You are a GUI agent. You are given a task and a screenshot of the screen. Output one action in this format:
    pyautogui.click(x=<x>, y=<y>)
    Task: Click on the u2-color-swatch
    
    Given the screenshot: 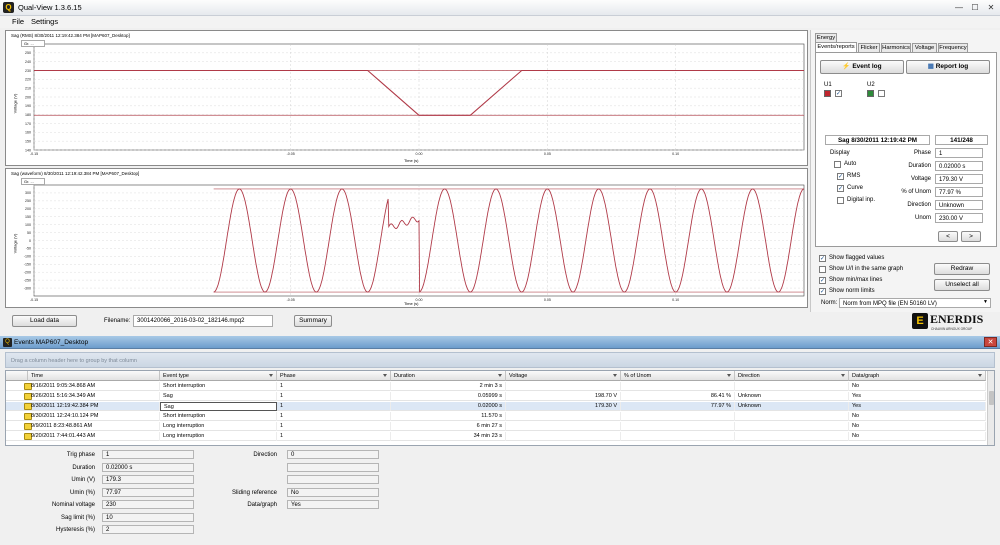 What is the action you would take?
    pyautogui.click(x=870, y=93)
    